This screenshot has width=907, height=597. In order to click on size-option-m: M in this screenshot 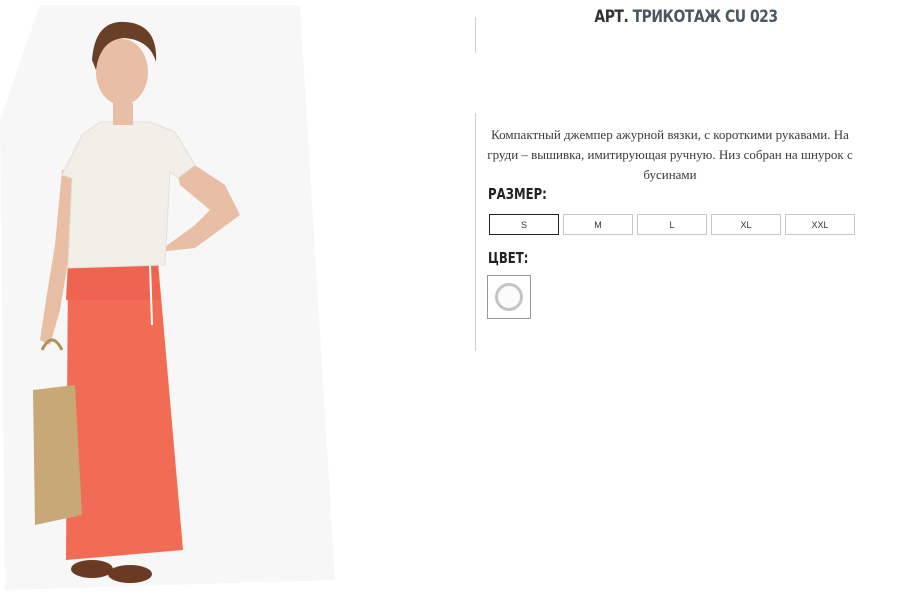, I will do `click(598, 224)`.